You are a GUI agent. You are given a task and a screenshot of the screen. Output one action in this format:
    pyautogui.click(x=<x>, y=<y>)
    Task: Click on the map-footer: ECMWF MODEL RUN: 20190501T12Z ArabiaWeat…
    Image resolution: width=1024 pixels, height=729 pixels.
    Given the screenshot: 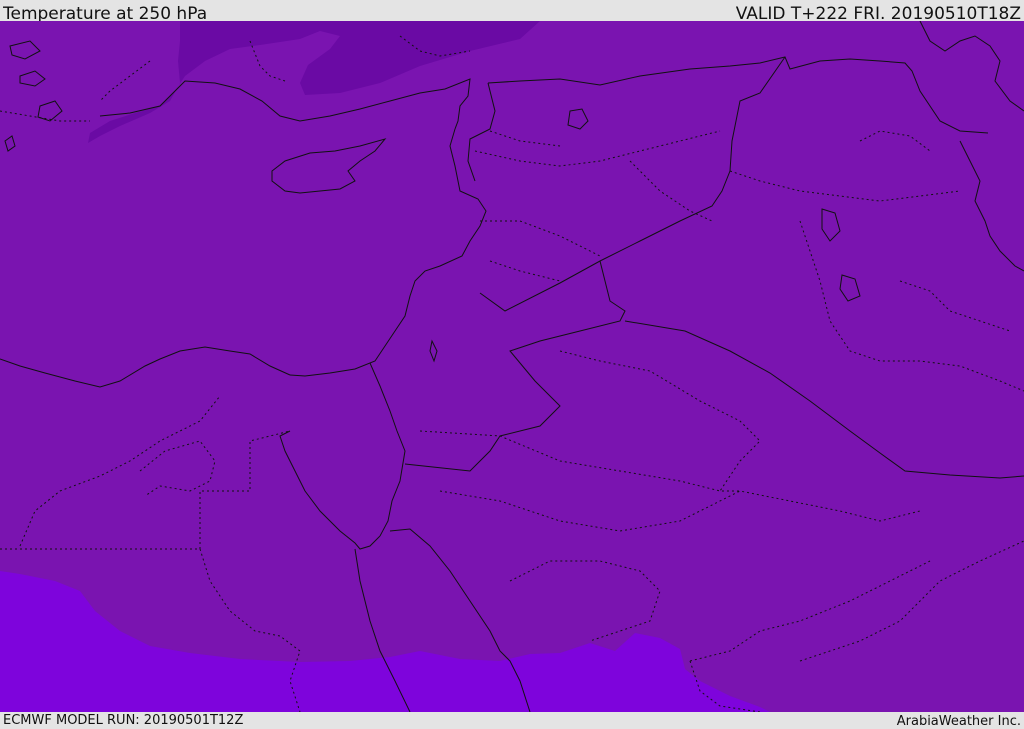 What is the action you would take?
    pyautogui.click(x=512, y=720)
    